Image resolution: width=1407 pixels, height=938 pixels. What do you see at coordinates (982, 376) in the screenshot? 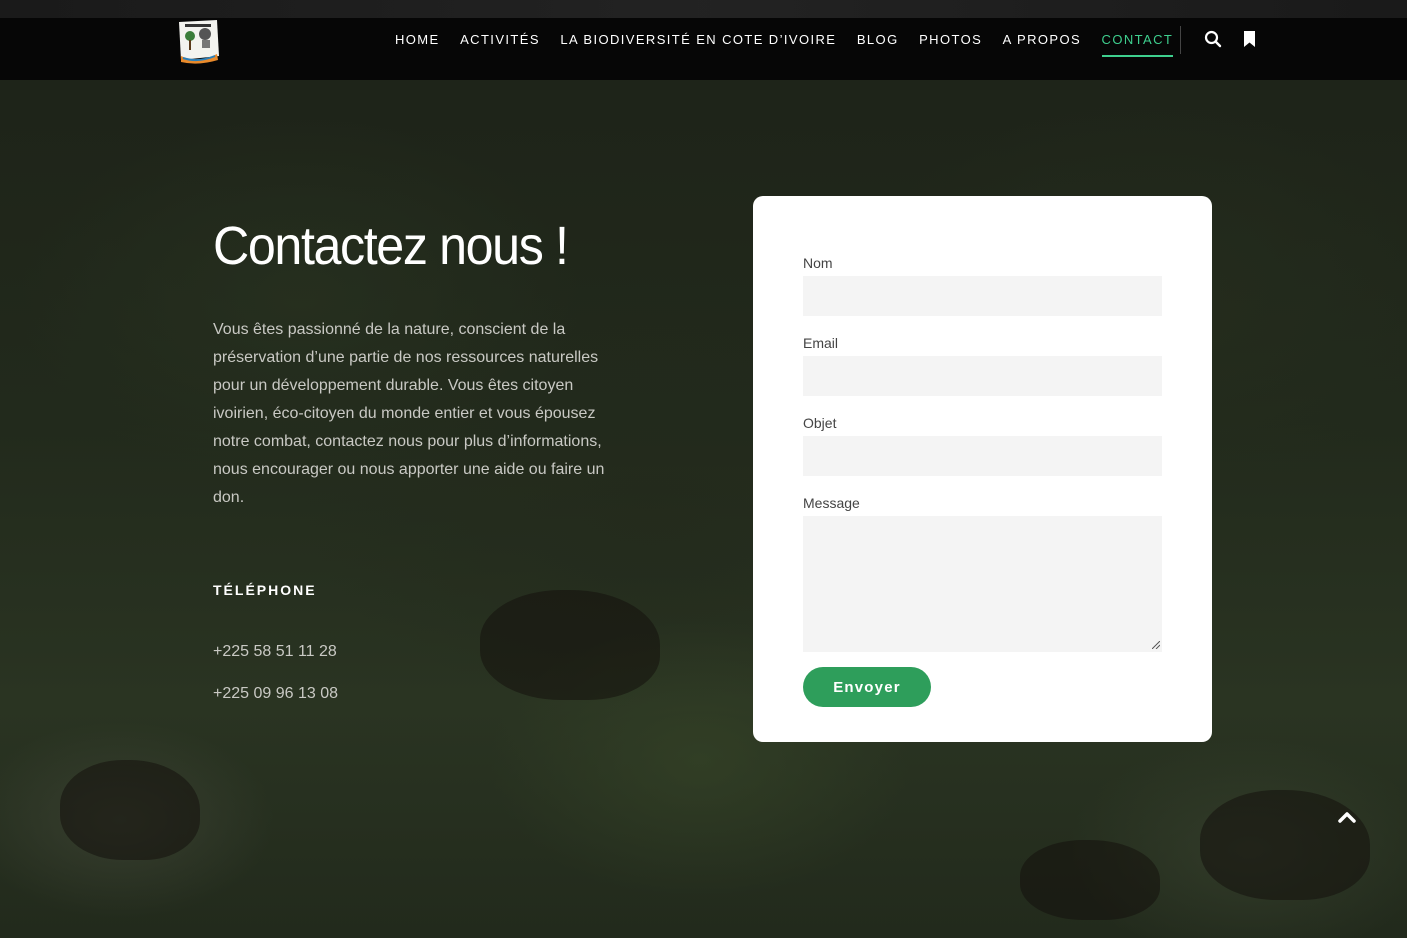
I see `email-field` at bounding box center [982, 376].